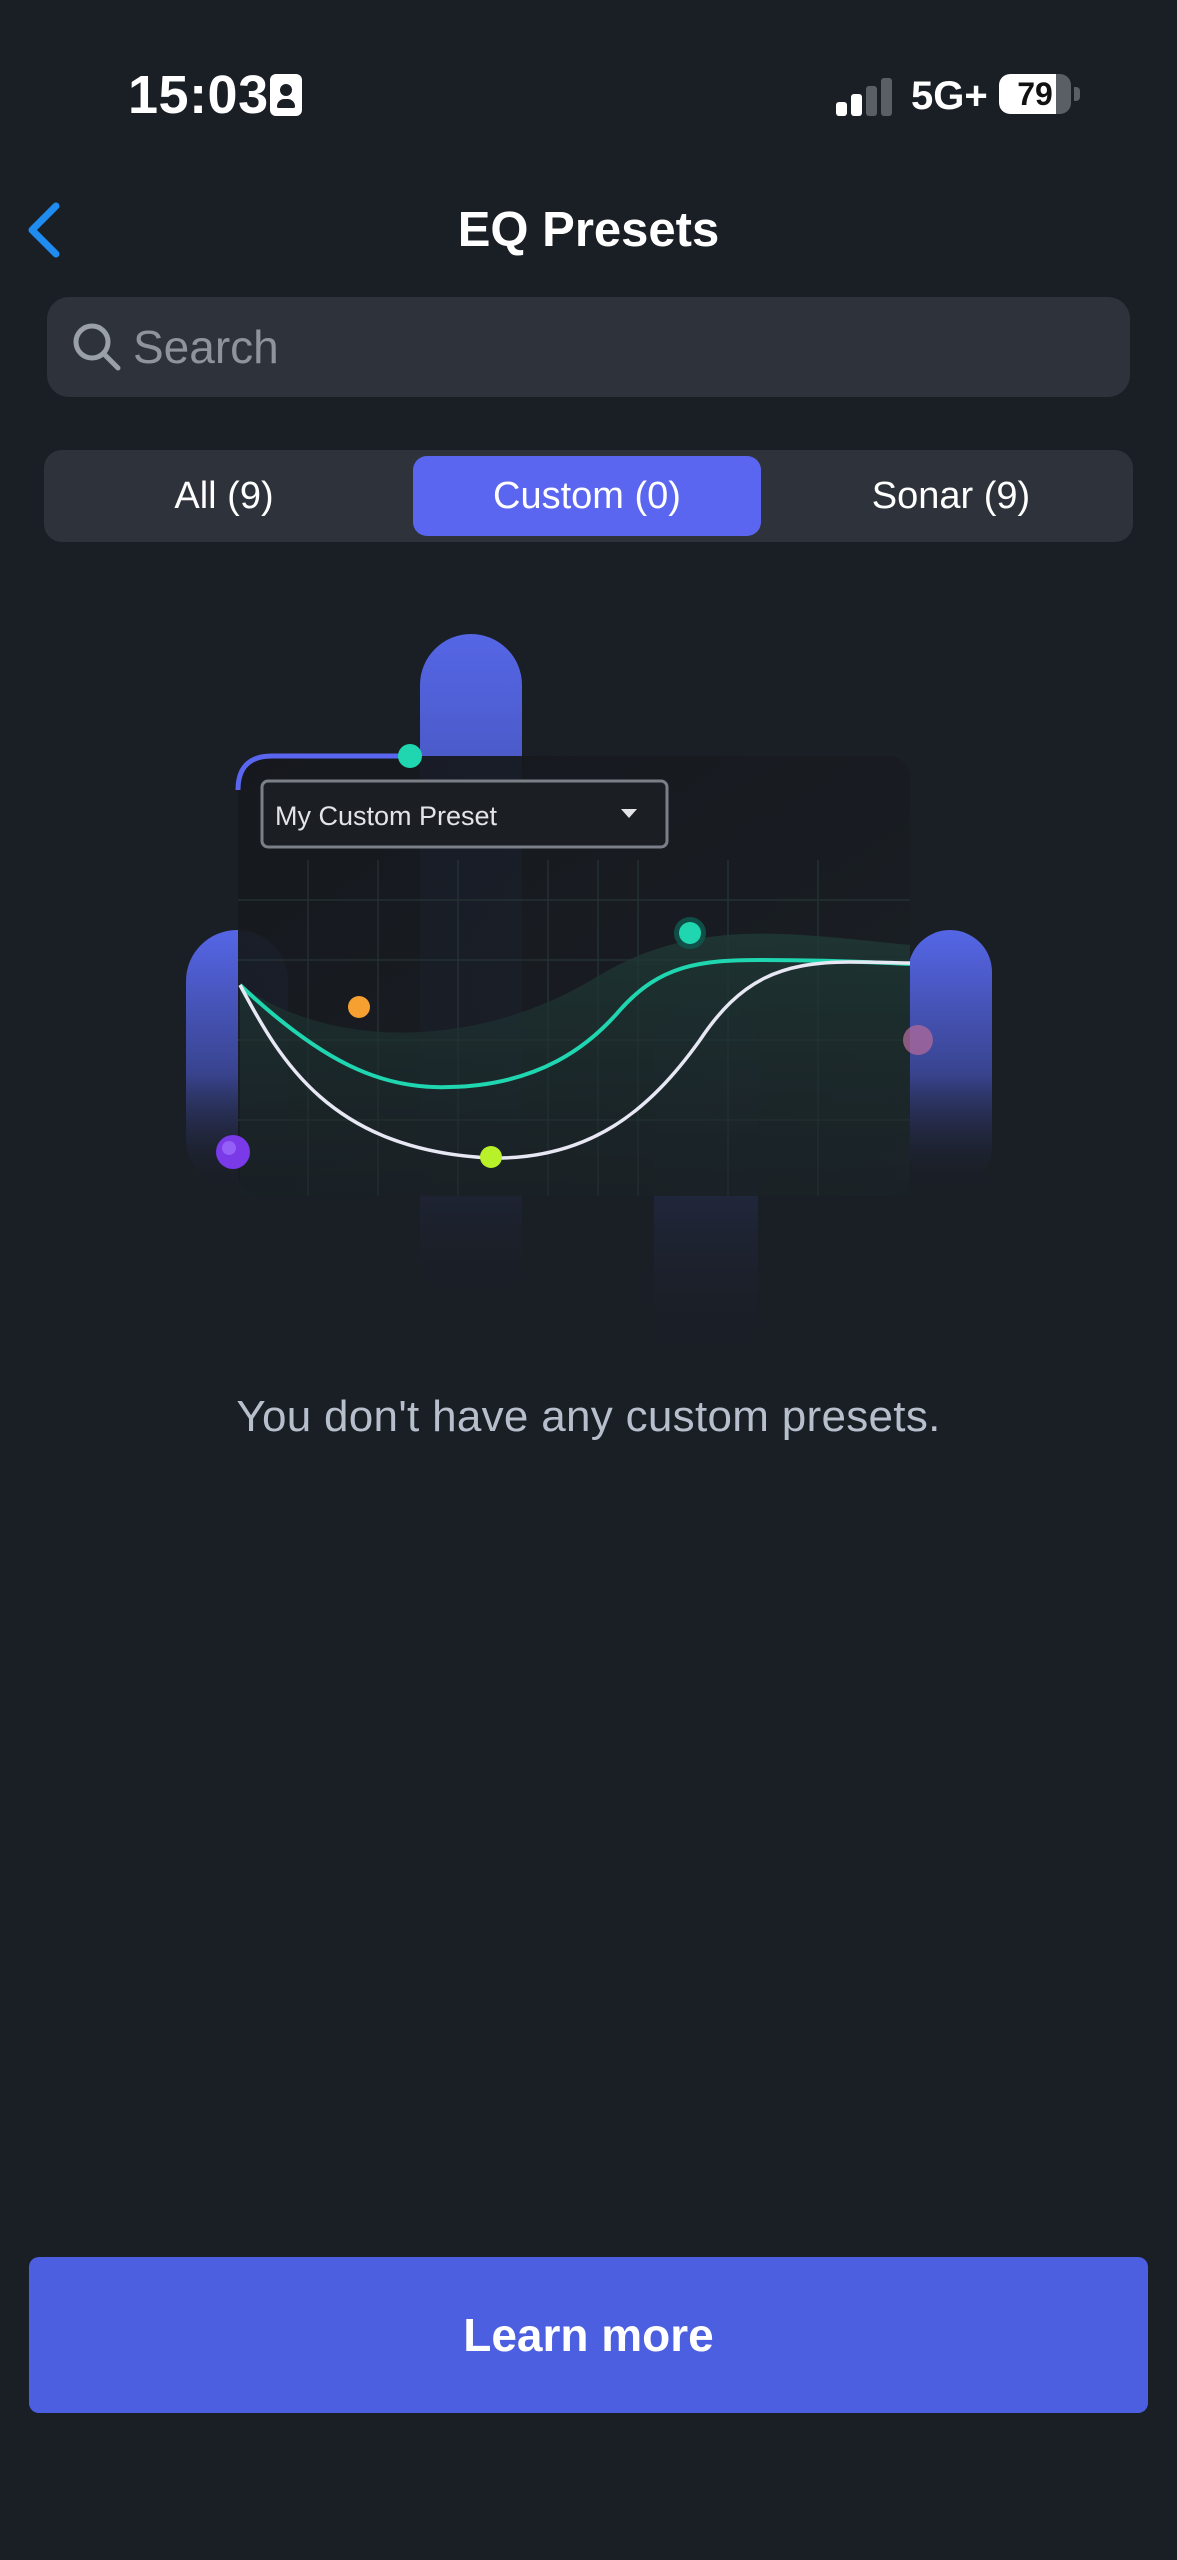 Image resolution: width=1177 pixels, height=2560 pixels. What do you see at coordinates (386, 816) in the screenshot?
I see `preset-dropdown-label: My Custom Preset` at bounding box center [386, 816].